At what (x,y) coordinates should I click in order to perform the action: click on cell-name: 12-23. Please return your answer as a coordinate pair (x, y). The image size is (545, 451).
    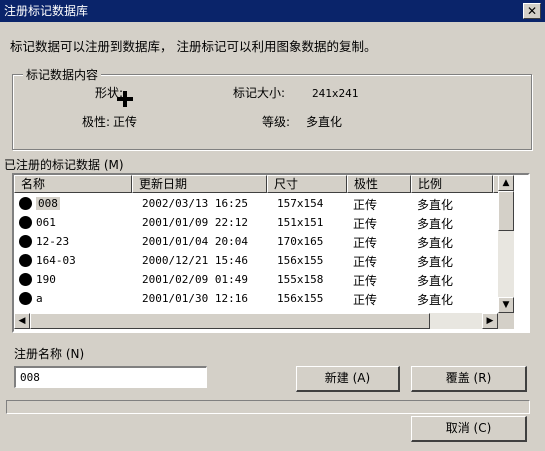
    Looking at the image, I should click on (53, 241).